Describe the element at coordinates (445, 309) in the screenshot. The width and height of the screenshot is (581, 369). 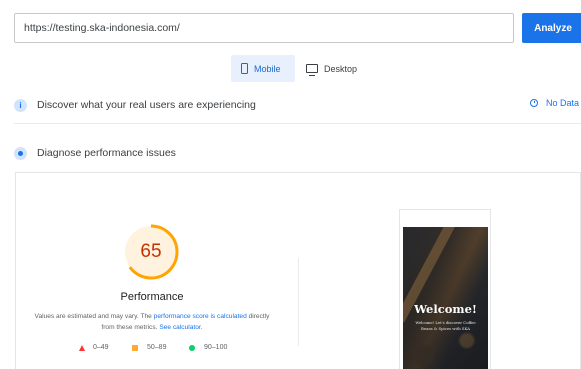
I see `screenshot-title: Welcome!` at that location.